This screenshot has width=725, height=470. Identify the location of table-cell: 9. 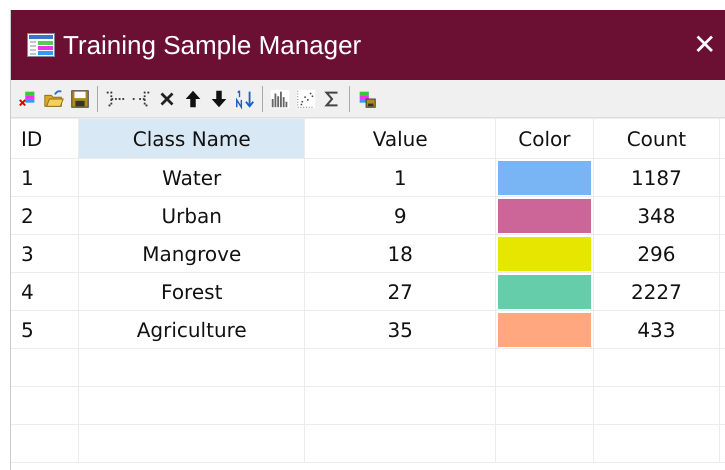
(400, 215).